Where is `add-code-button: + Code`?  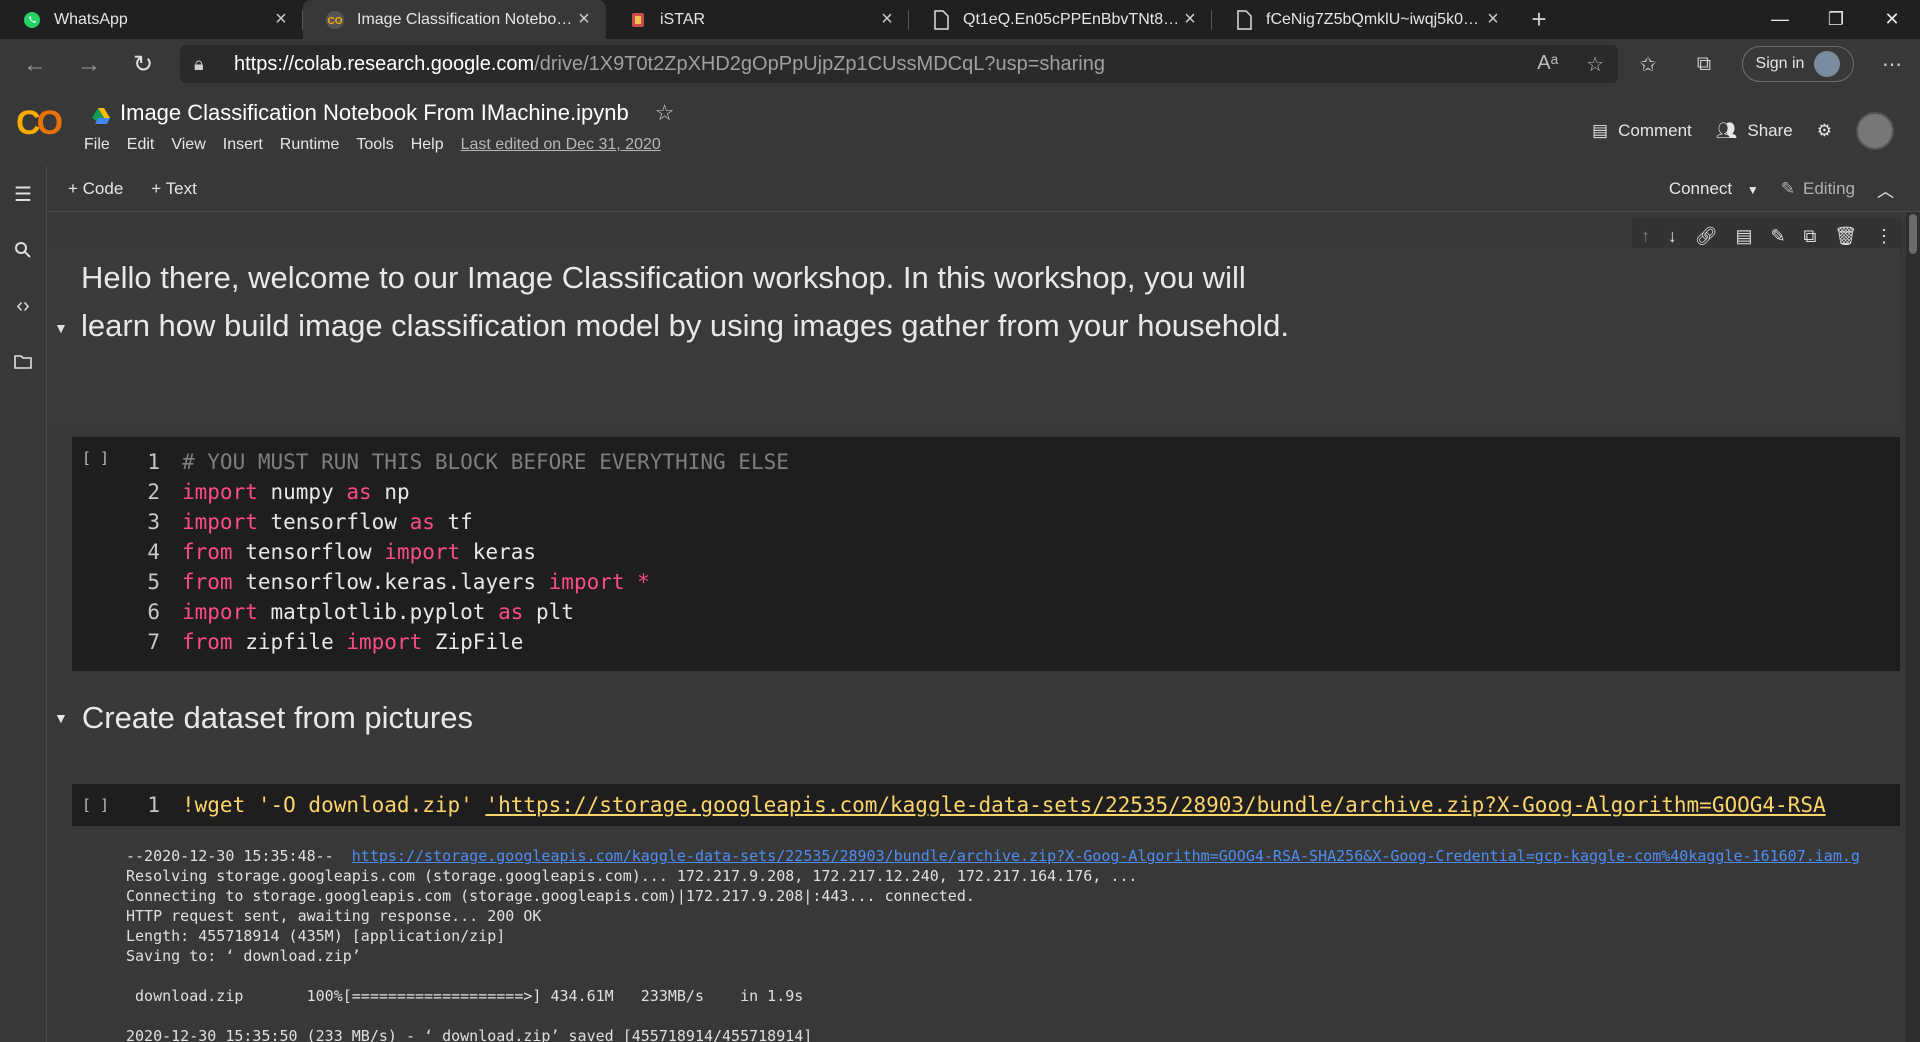 add-code-button: + Code is located at coordinates (95, 189).